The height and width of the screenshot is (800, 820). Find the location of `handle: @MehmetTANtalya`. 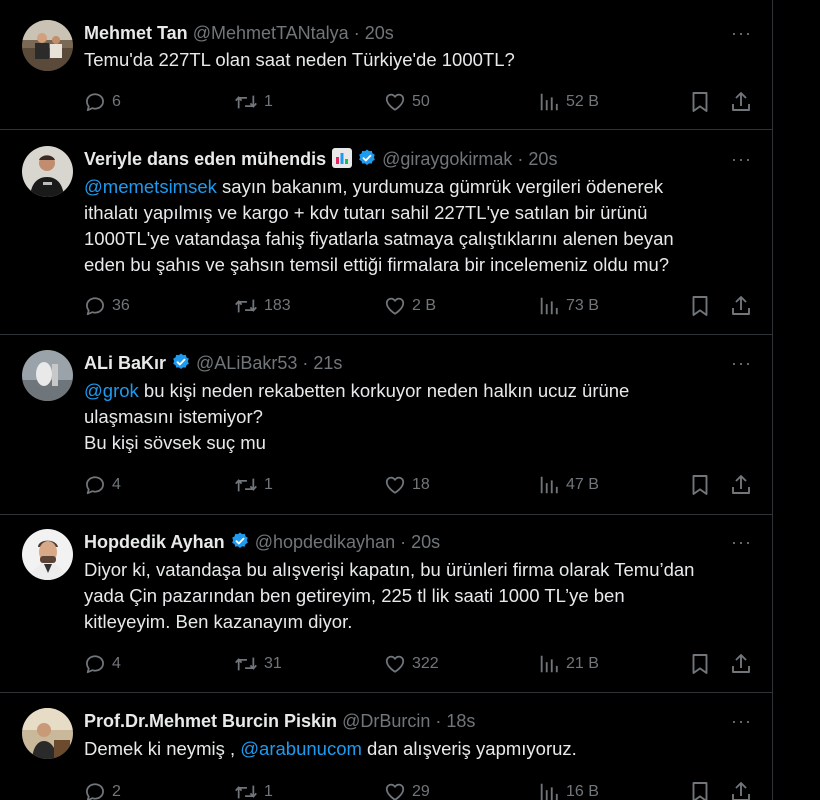

handle: @MehmetTANtalya is located at coordinates (271, 33).